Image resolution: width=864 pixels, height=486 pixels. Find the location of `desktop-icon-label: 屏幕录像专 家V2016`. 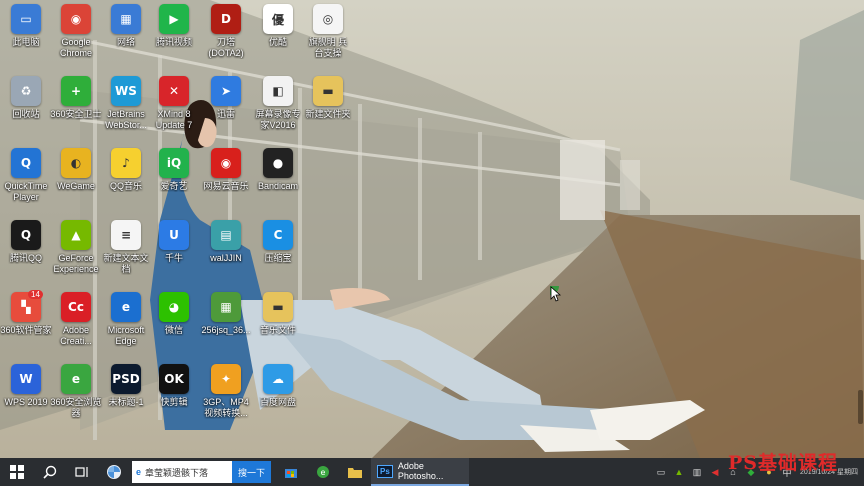

desktop-icon-label: 屏幕录像专 家V2016 is located at coordinates (278, 119).